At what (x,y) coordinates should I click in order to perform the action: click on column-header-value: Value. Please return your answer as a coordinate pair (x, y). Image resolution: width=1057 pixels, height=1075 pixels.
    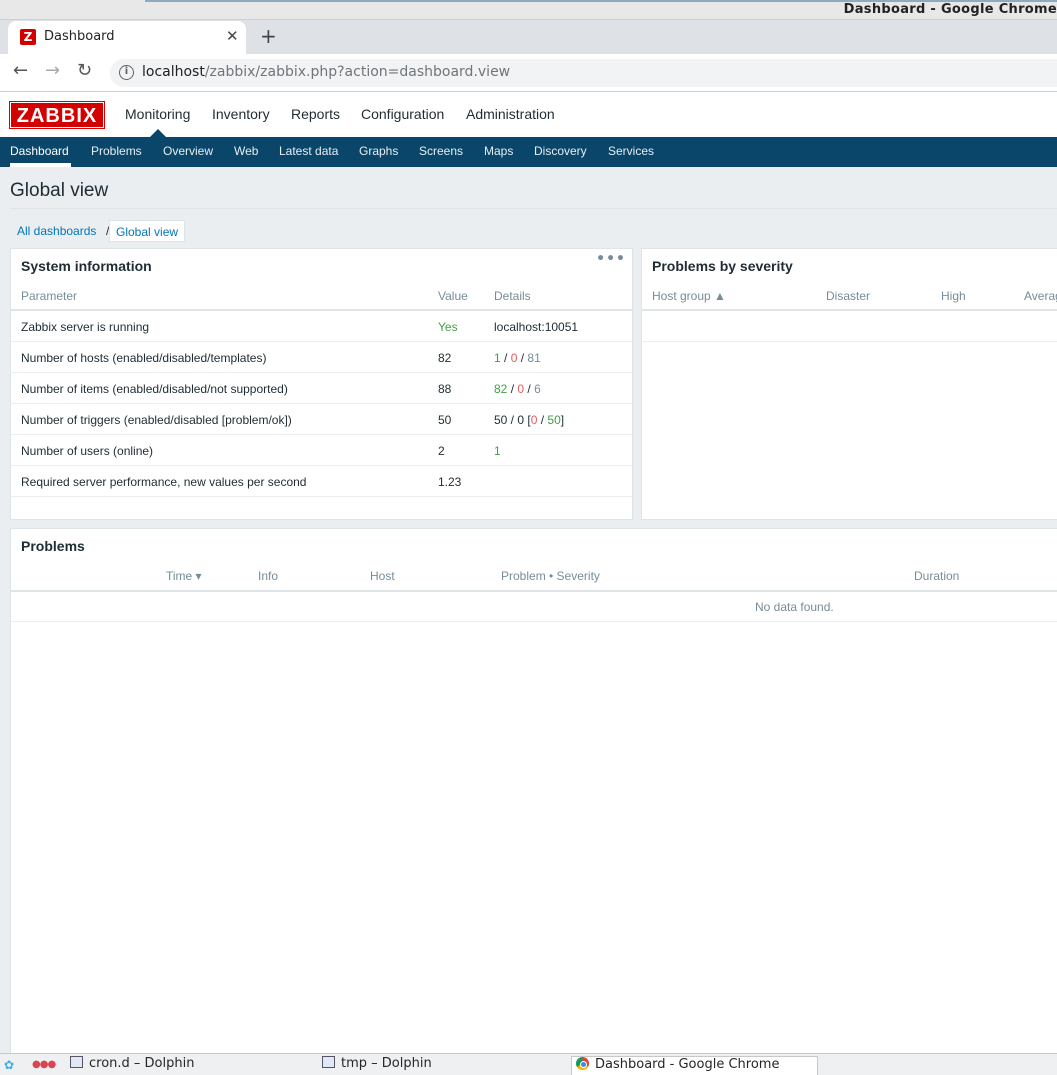
    Looking at the image, I should click on (453, 296).